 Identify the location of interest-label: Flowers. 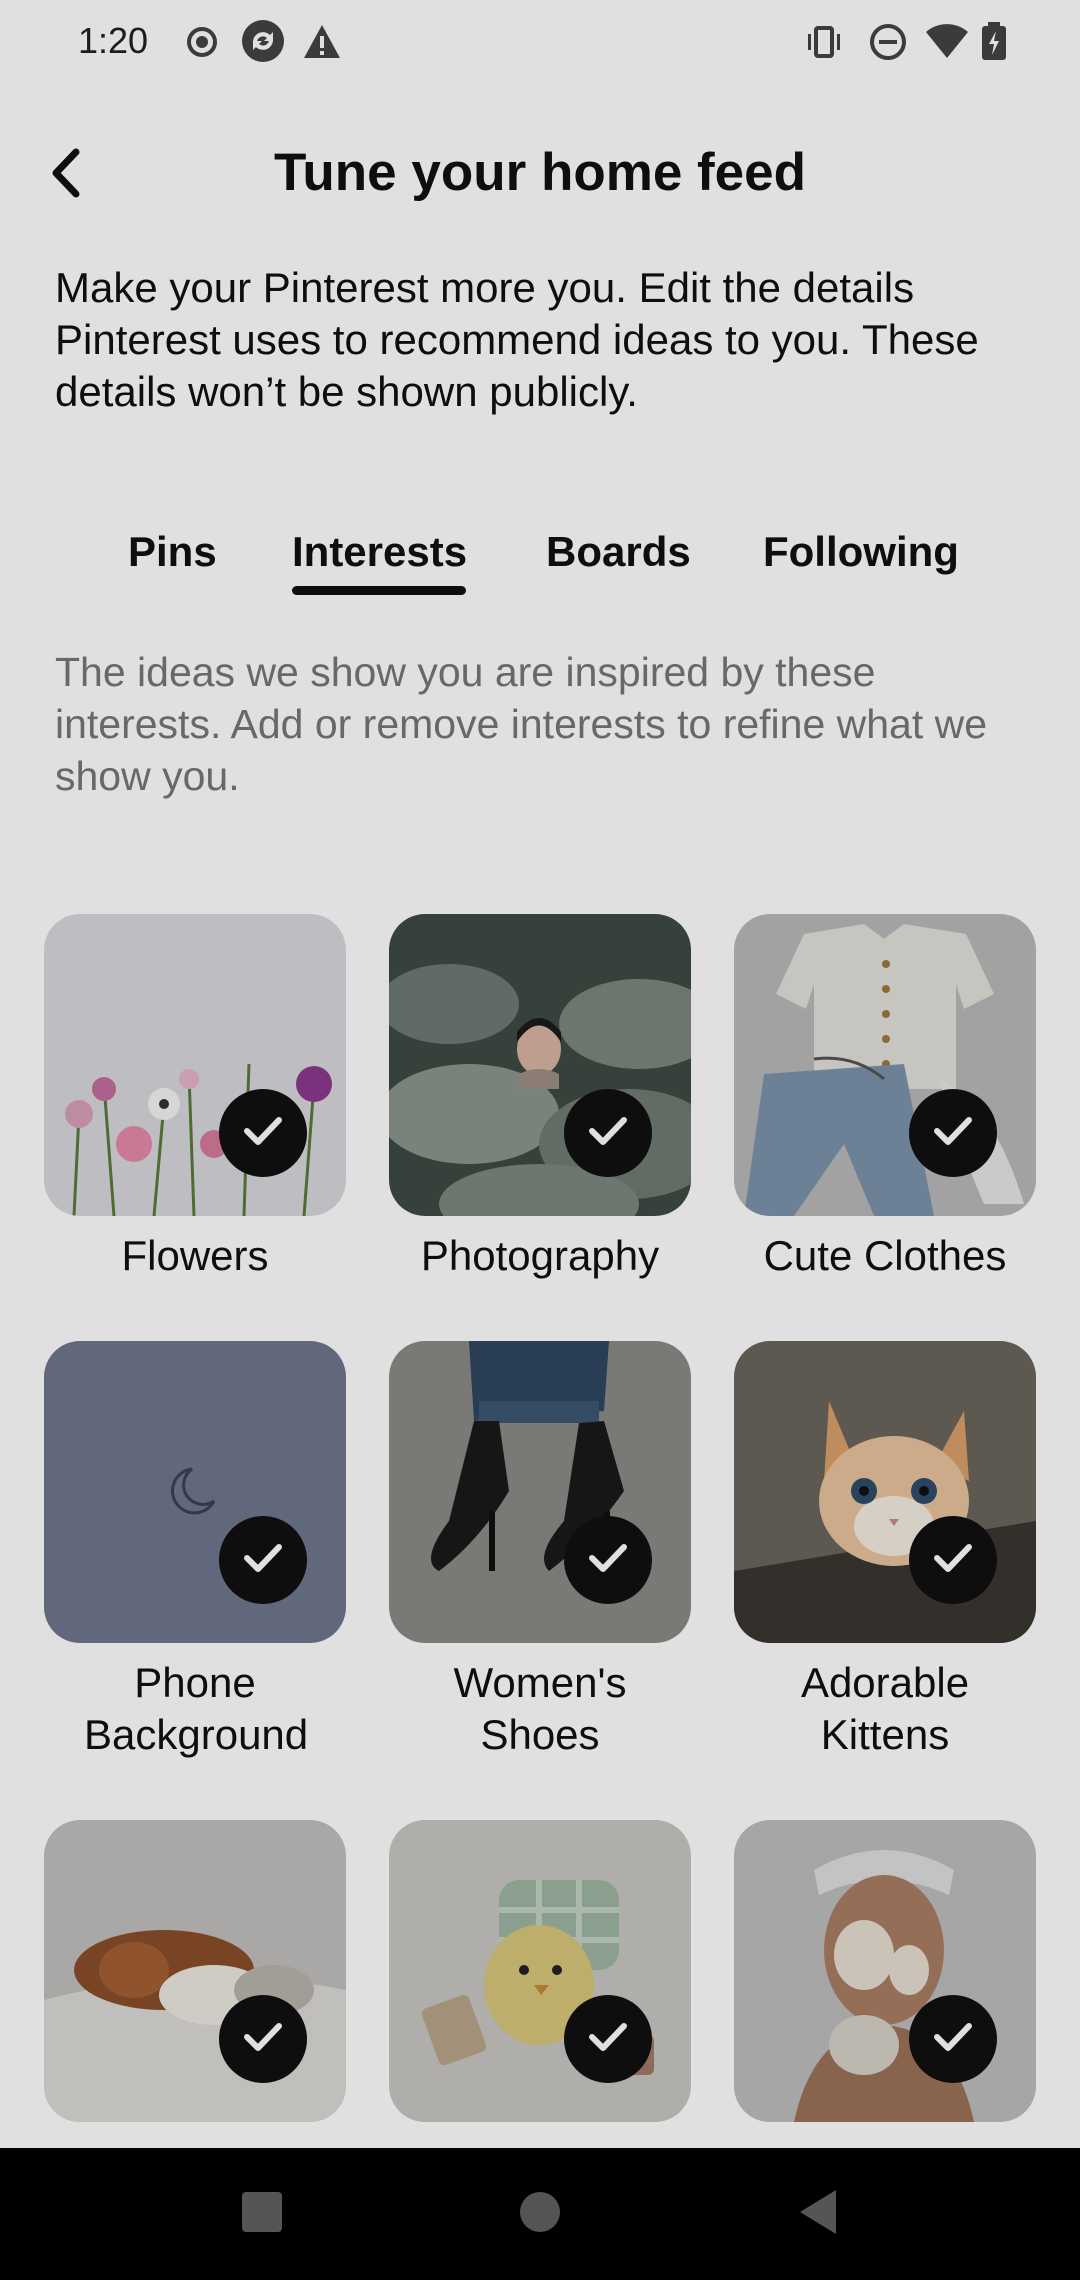
(195, 1255).